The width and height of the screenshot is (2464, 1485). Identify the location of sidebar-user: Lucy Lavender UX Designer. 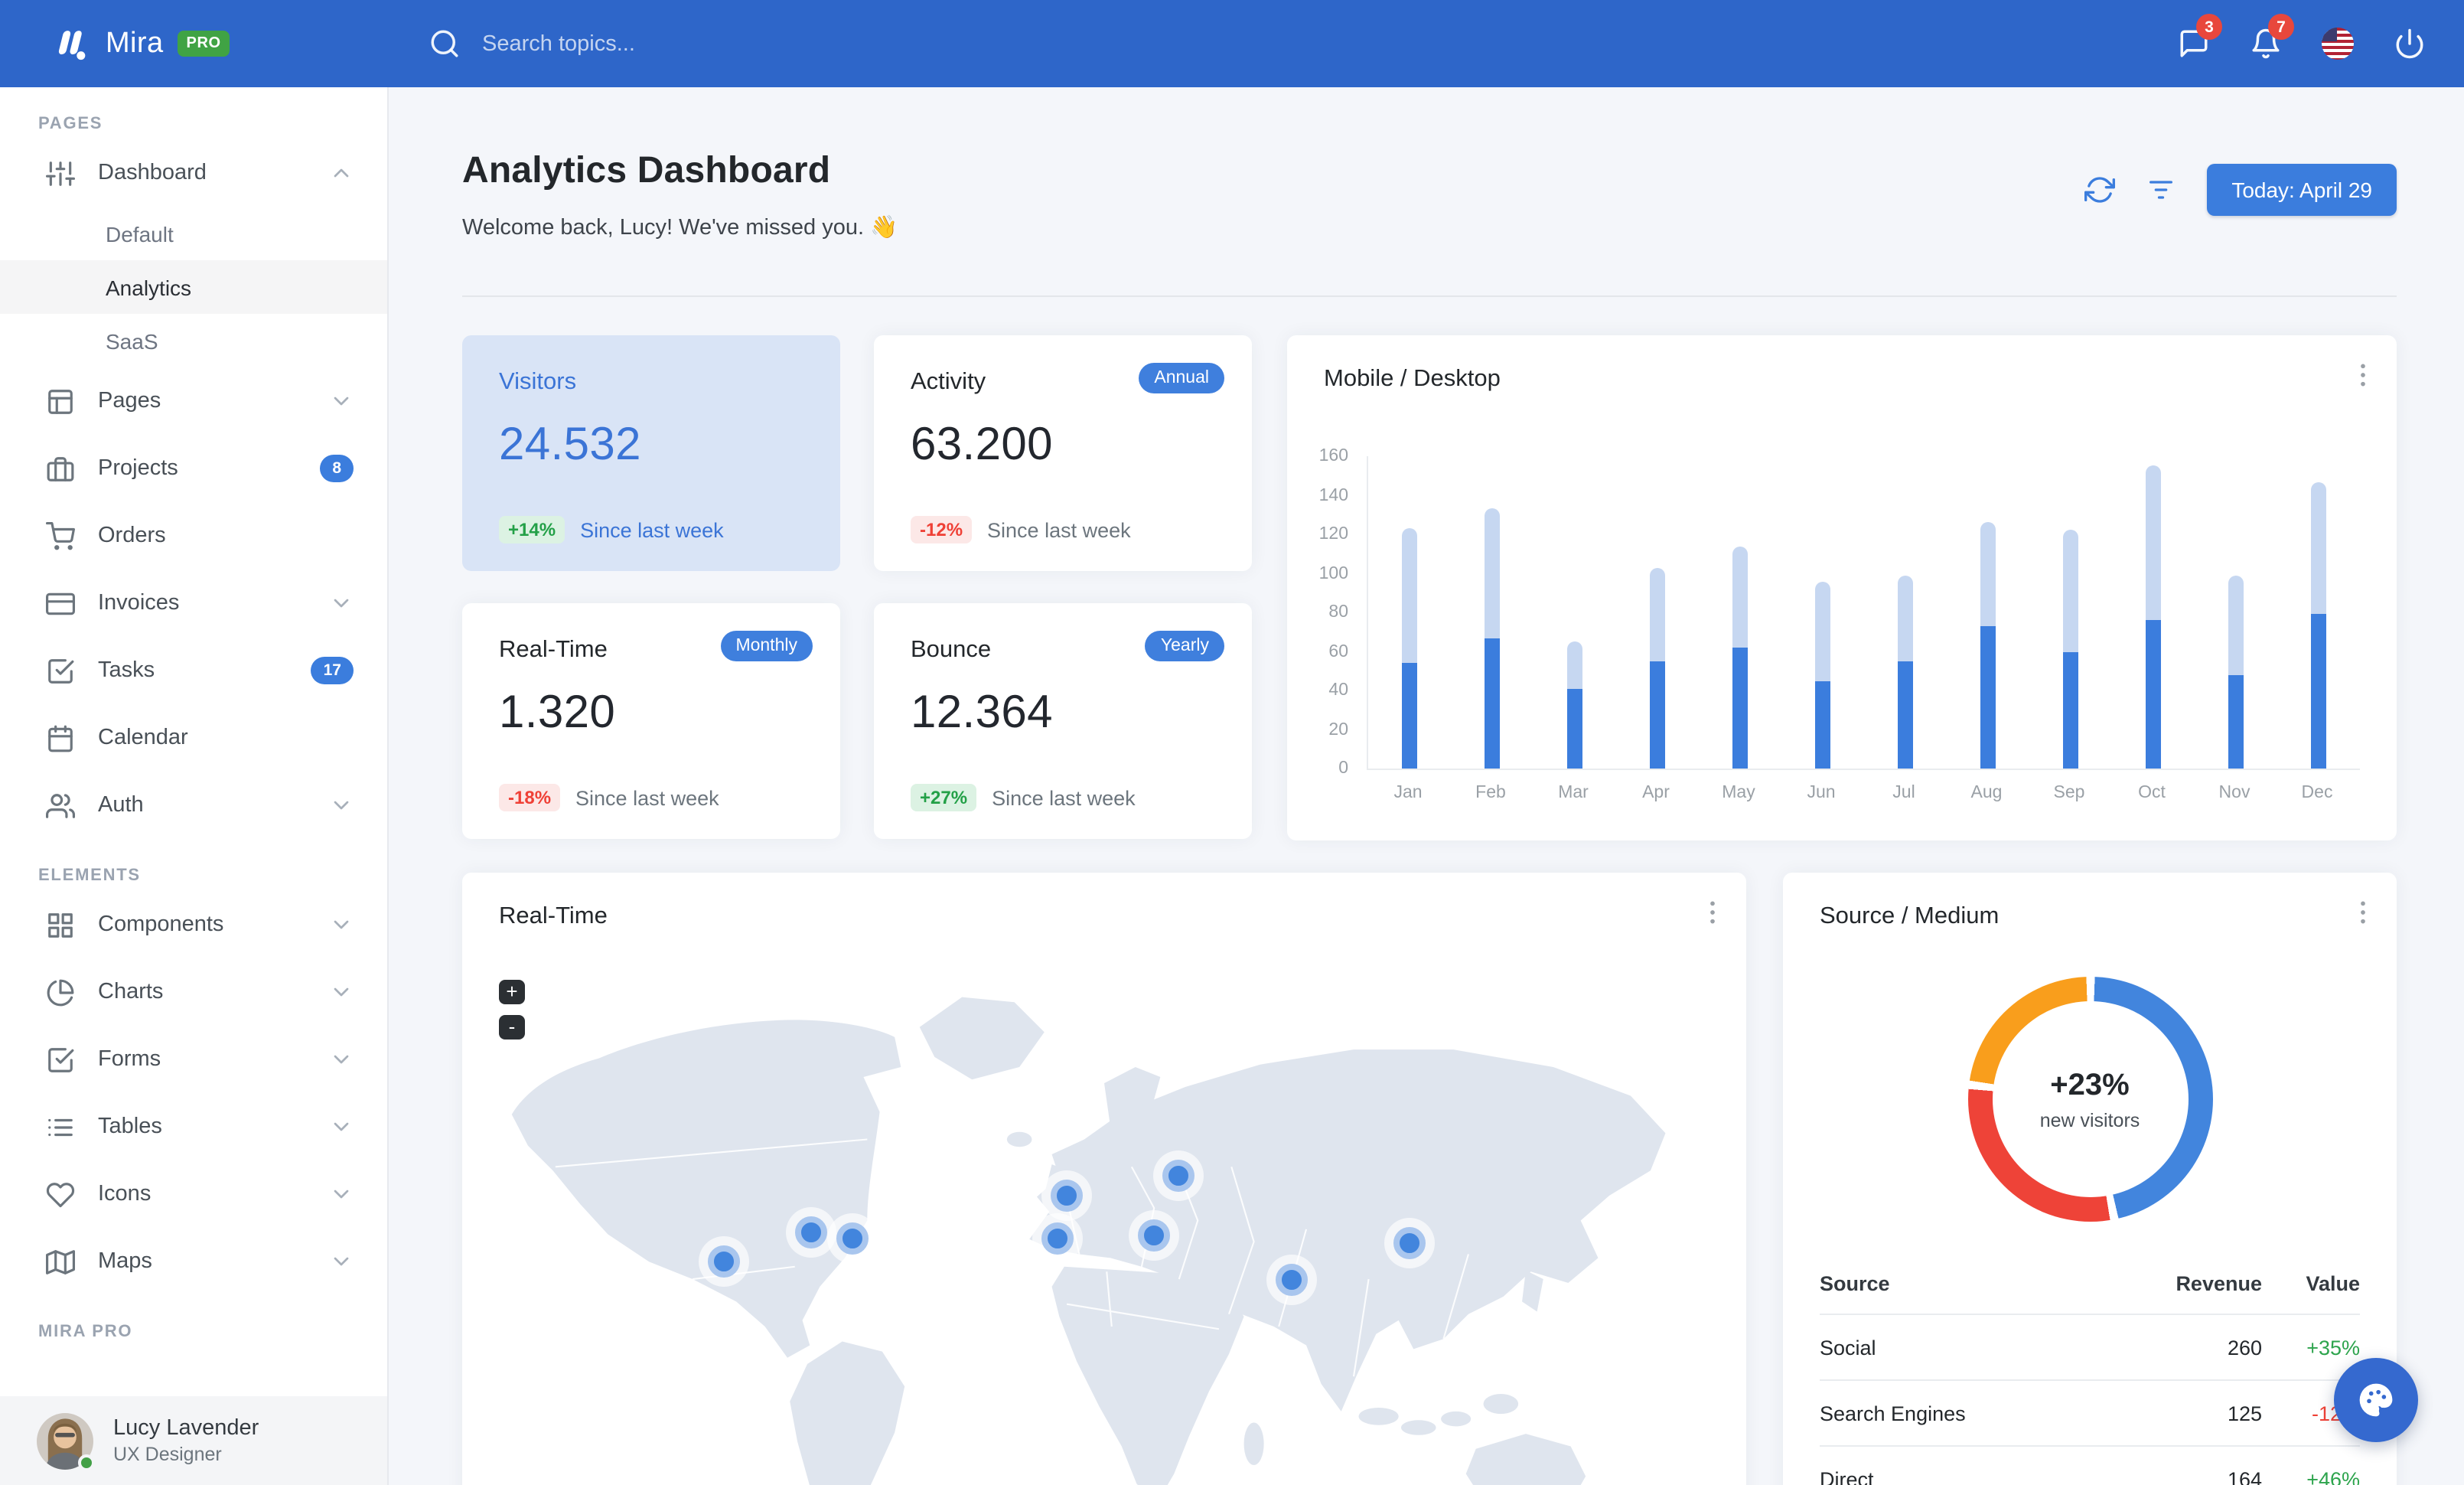
(193, 1440).